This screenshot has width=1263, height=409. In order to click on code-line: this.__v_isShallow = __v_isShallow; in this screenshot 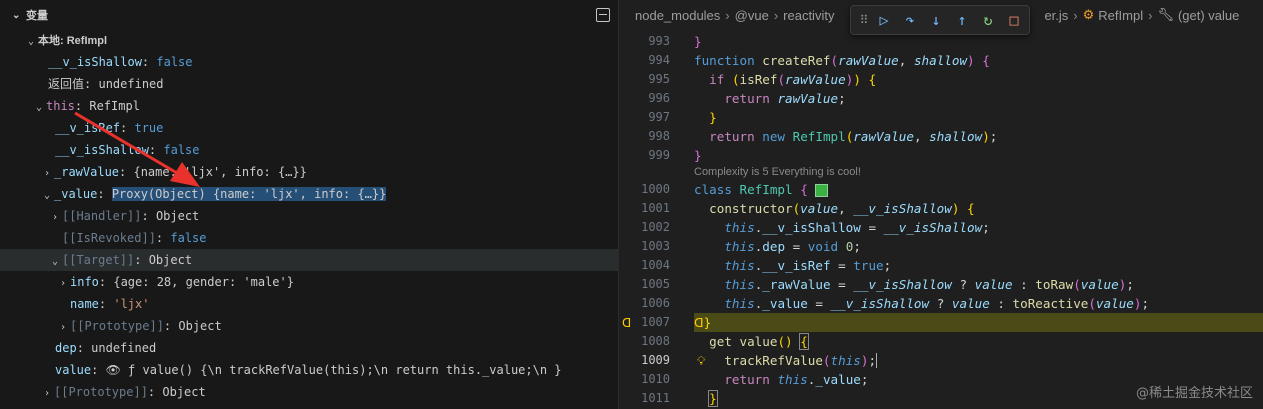, I will do `click(857, 227)`.